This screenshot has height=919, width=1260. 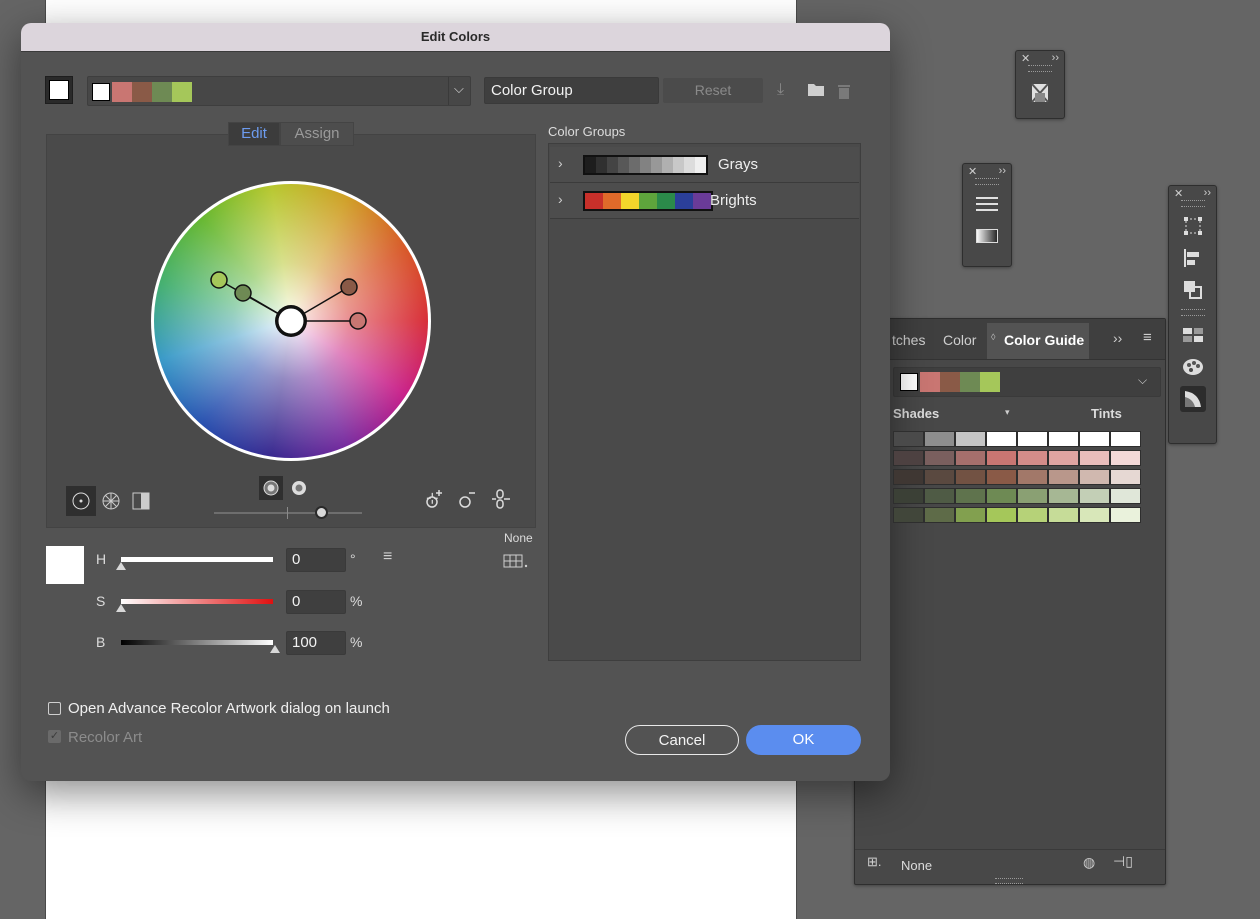 I want to click on panel-menu-icon: ≡, so click(x=1147, y=337).